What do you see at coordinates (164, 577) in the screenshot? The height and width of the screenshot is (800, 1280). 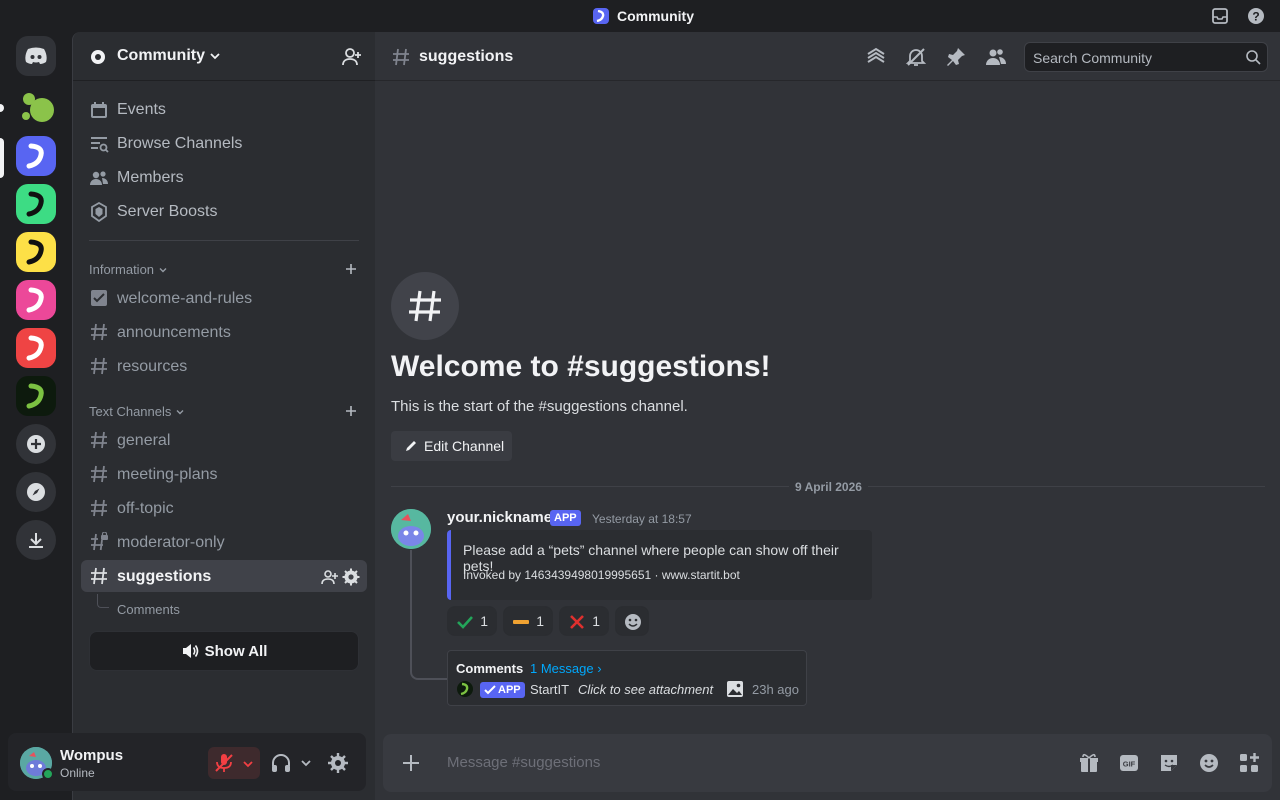 I see `channel-suggestions: suggestions` at bounding box center [164, 577].